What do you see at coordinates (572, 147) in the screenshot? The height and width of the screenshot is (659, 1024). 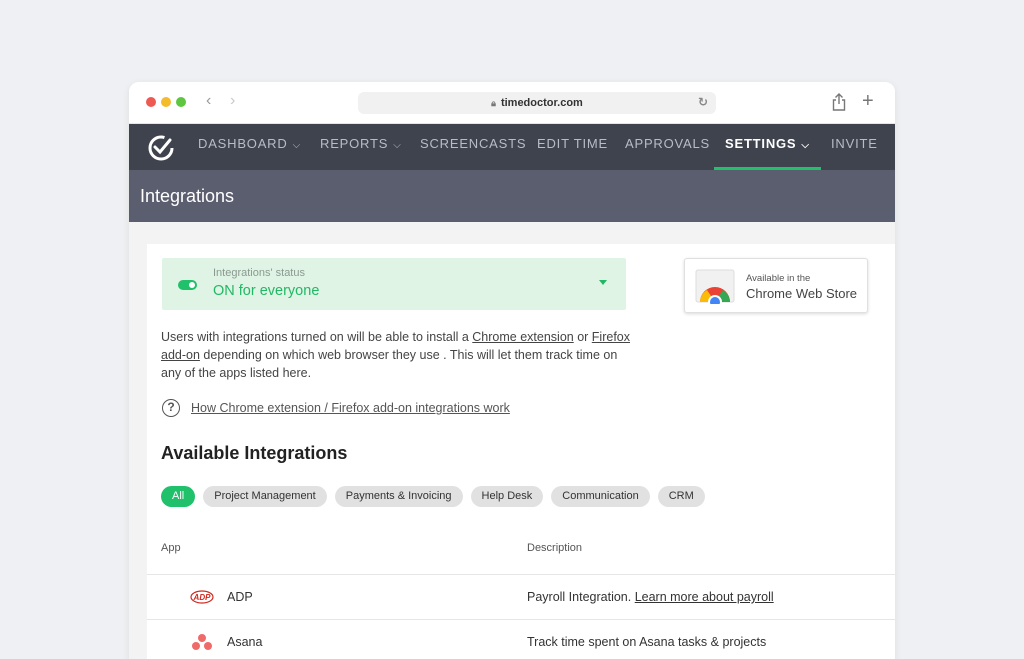 I see `nav-item-edit-time: EDIT TIME` at bounding box center [572, 147].